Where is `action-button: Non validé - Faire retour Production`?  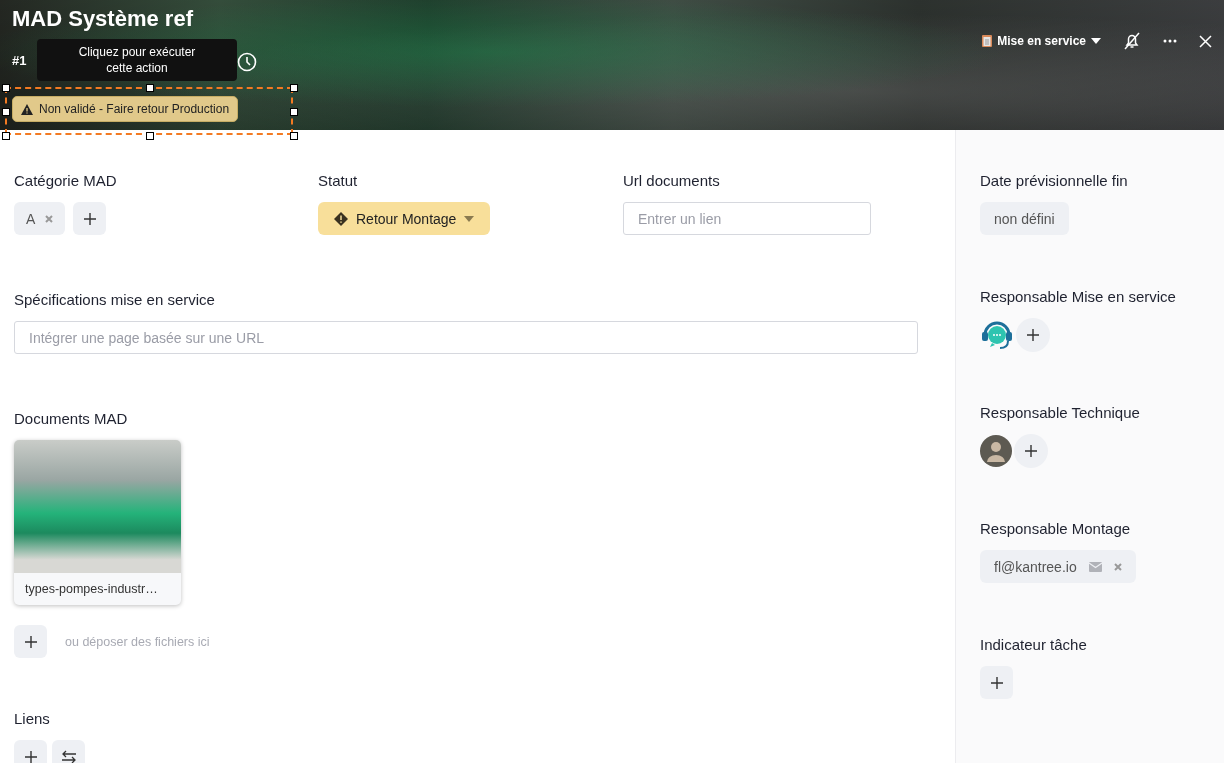
action-button: Non validé - Faire retour Production is located at coordinates (125, 109).